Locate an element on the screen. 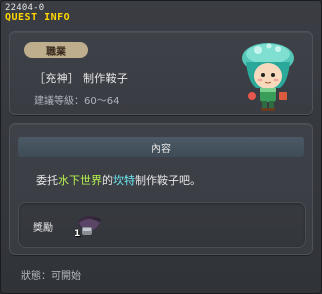 This screenshot has width=322, height=294. desc-npc: 坎特 is located at coordinates (124, 180).